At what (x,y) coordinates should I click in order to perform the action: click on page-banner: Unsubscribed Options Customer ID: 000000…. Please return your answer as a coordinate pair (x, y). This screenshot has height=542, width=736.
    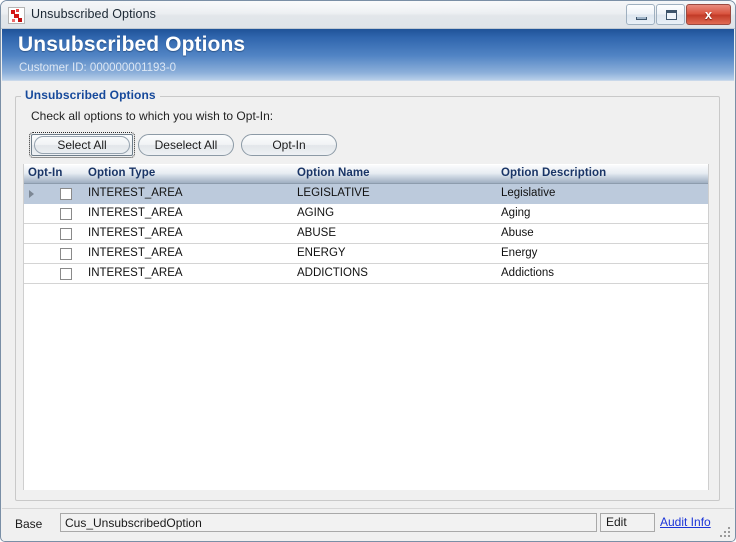
    Looking at the image, I should click on (368, 55).